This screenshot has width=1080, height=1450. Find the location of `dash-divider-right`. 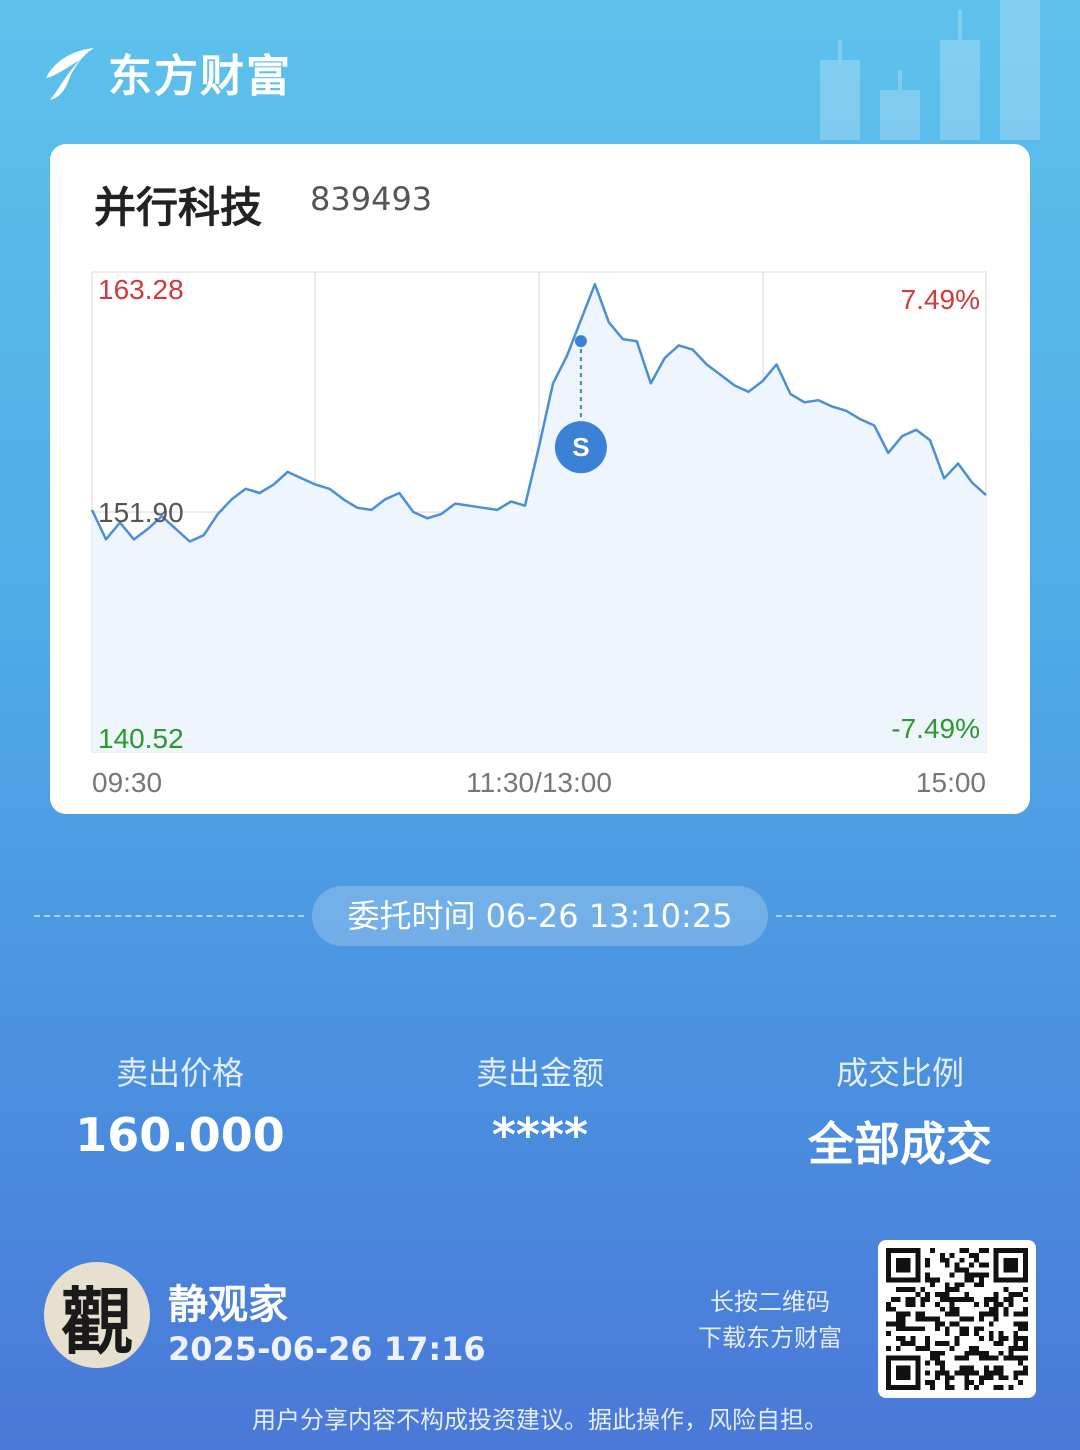

dash-divider-right is located at coordinates (916, 916).